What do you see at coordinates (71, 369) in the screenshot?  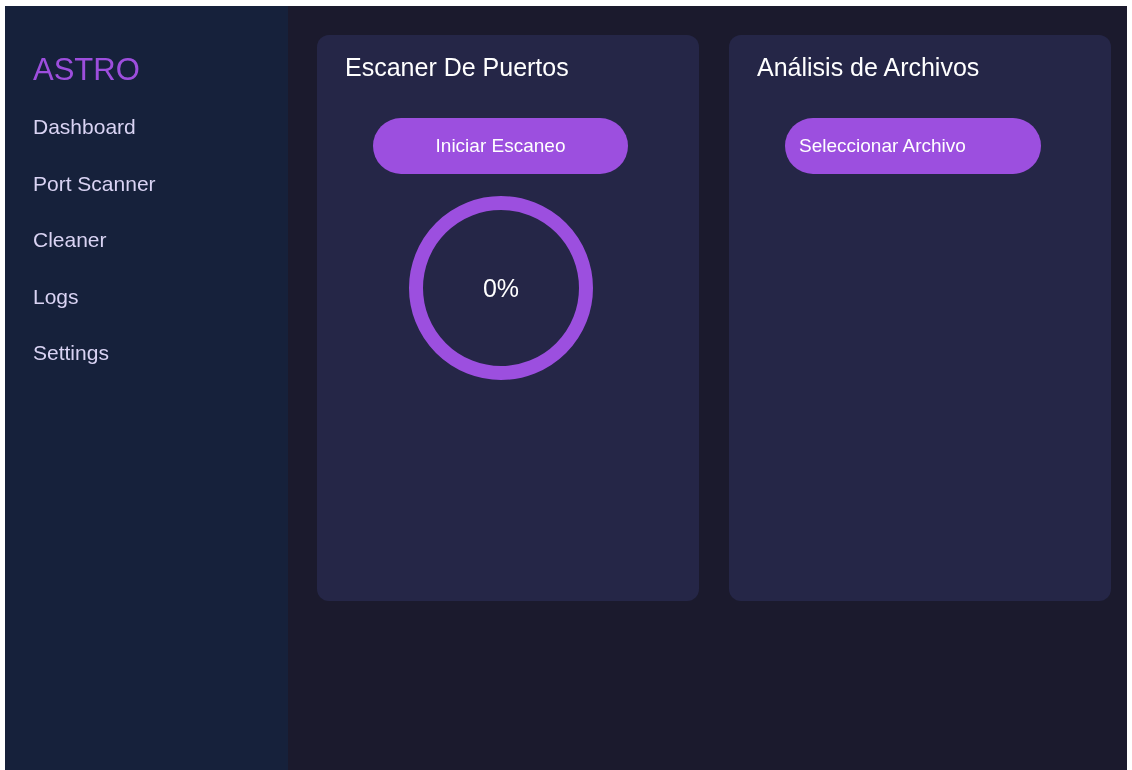 I see `sidebar-item: Settings` at bounding box center [71, 369].